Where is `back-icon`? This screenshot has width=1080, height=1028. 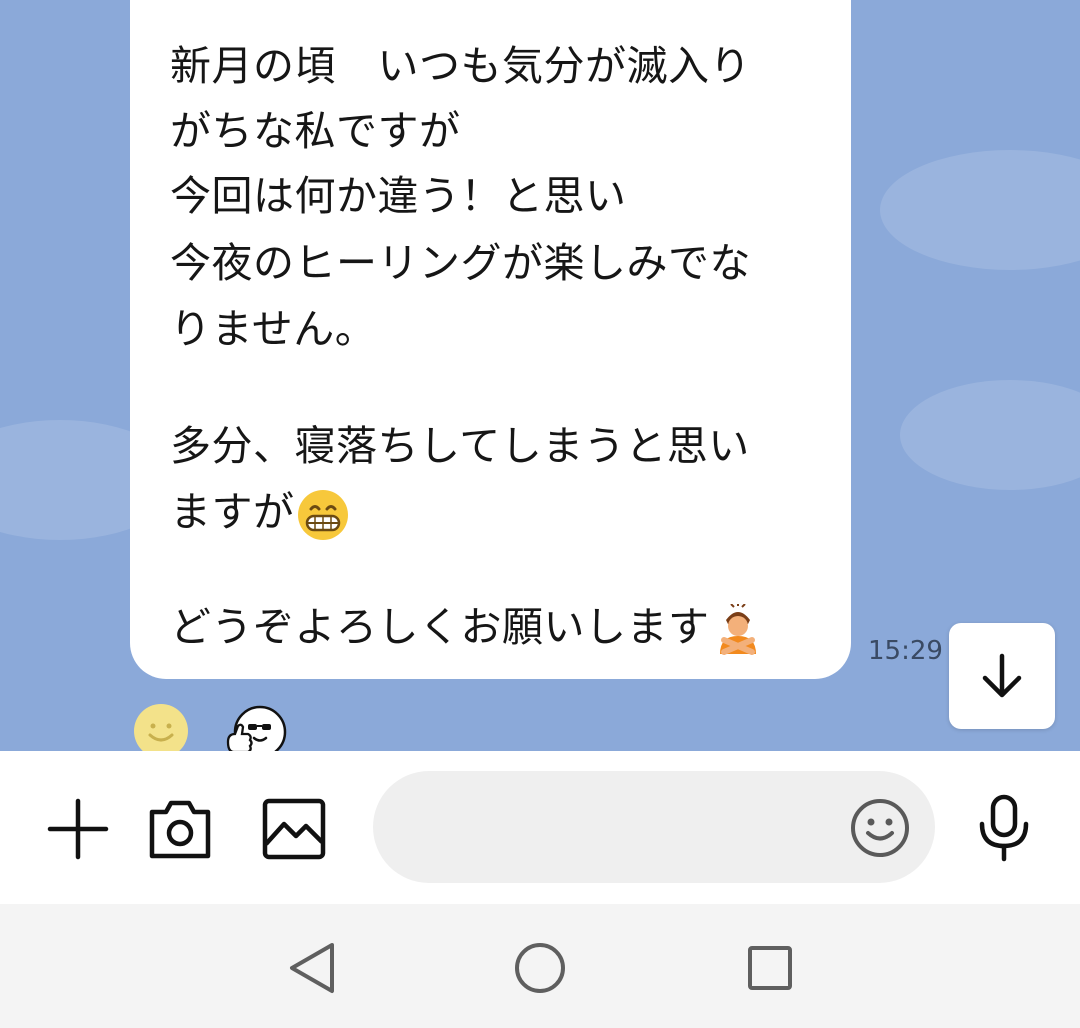 back-icon is located at coordinates (312, 968).